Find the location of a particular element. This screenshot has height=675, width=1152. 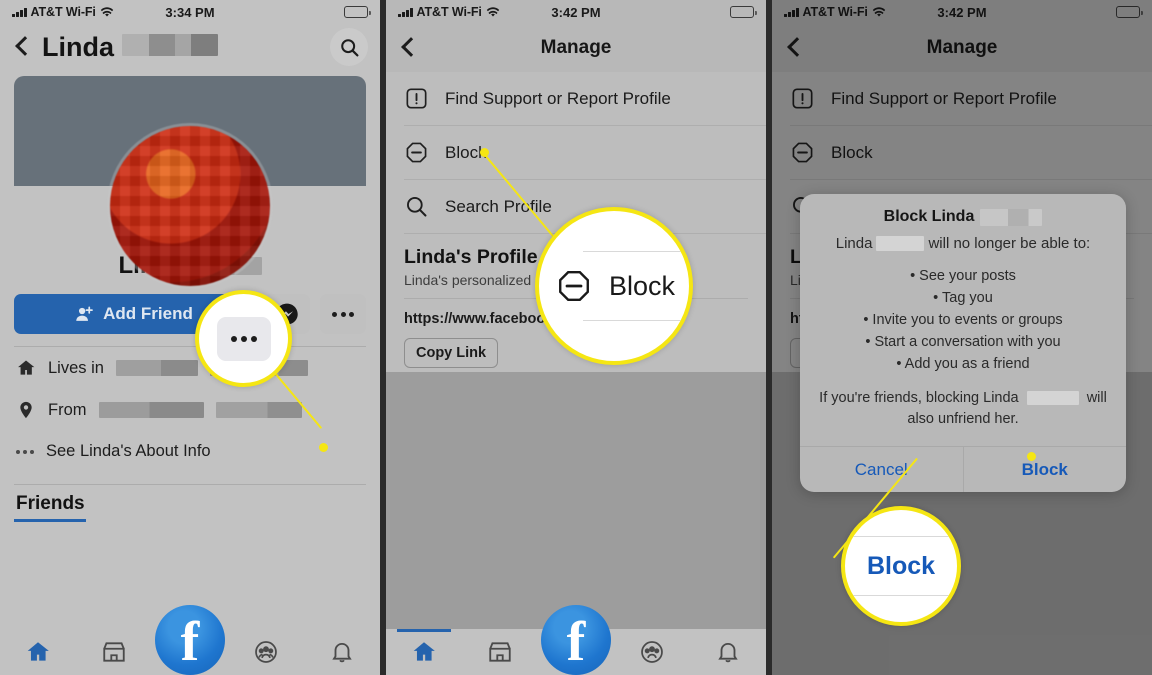

wifi-icon is located at coordinates (493, 12).